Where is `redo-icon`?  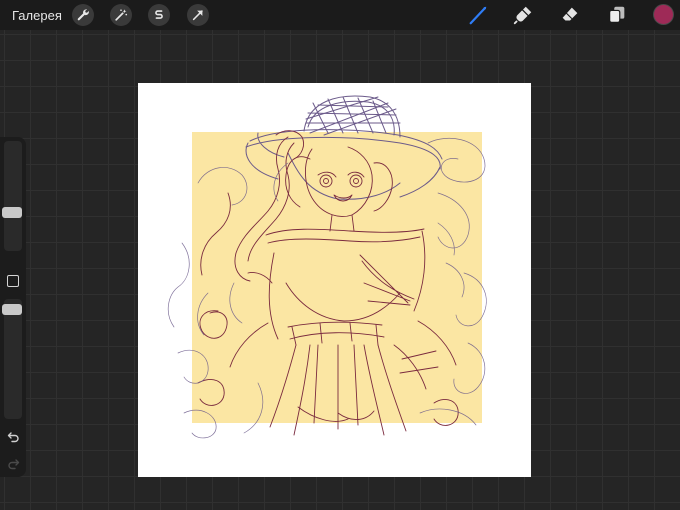 redo-icon is located at coordinates (13, 464).